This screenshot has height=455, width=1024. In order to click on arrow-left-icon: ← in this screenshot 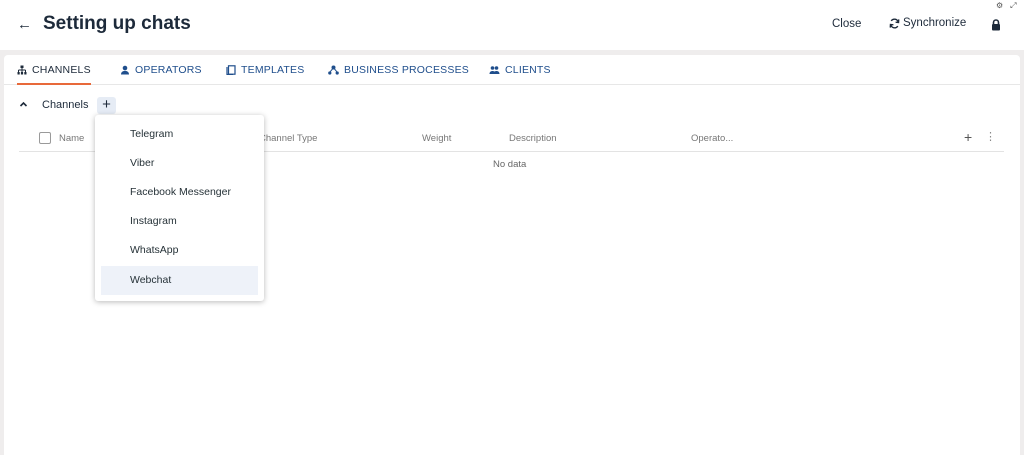, I will do `click(24, 24)`.